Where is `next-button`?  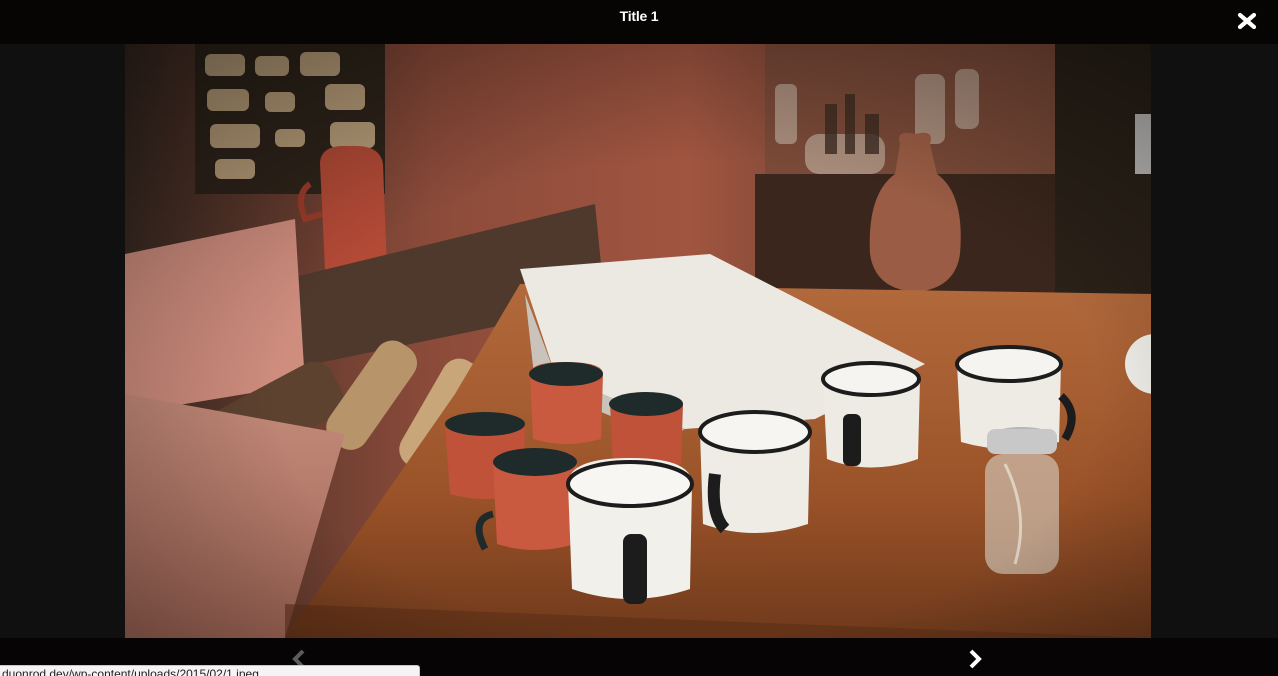 next-button is located at coordinates (975, 659).